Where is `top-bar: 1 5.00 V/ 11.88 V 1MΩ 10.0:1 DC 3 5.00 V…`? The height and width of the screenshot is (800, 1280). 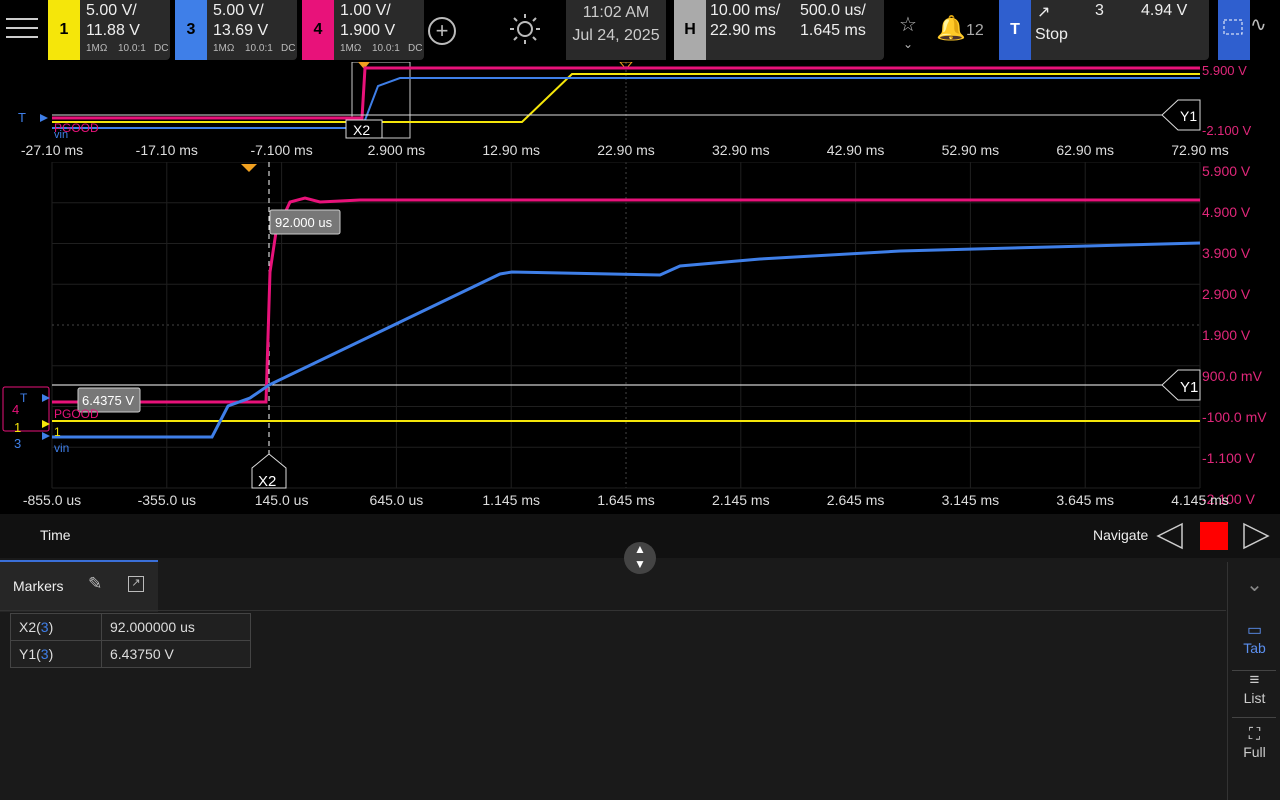 top-bar: 1 5.00 V/ 11.88 V 1MΩ 10.0:1 DC 3 5.00 V… is located at coordinates (640, 31).